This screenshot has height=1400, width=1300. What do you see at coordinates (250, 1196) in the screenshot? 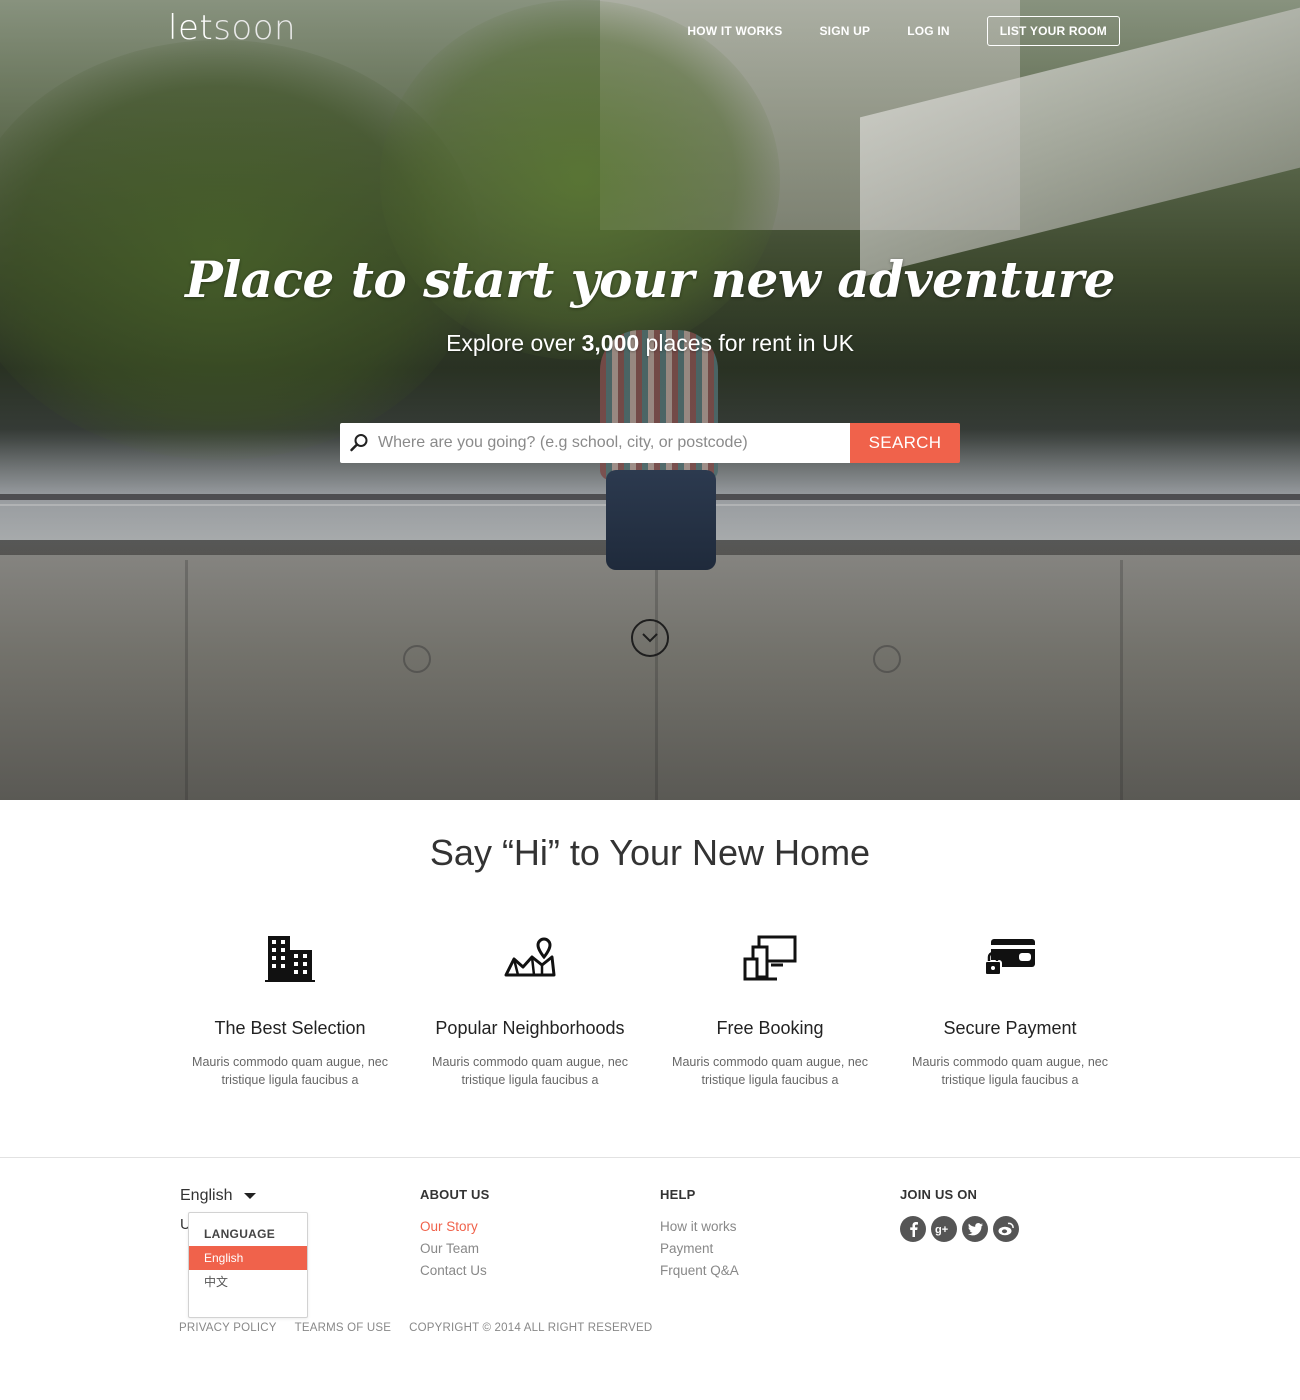
I see `caret-down-icon` at bounding box center [250, 1196].